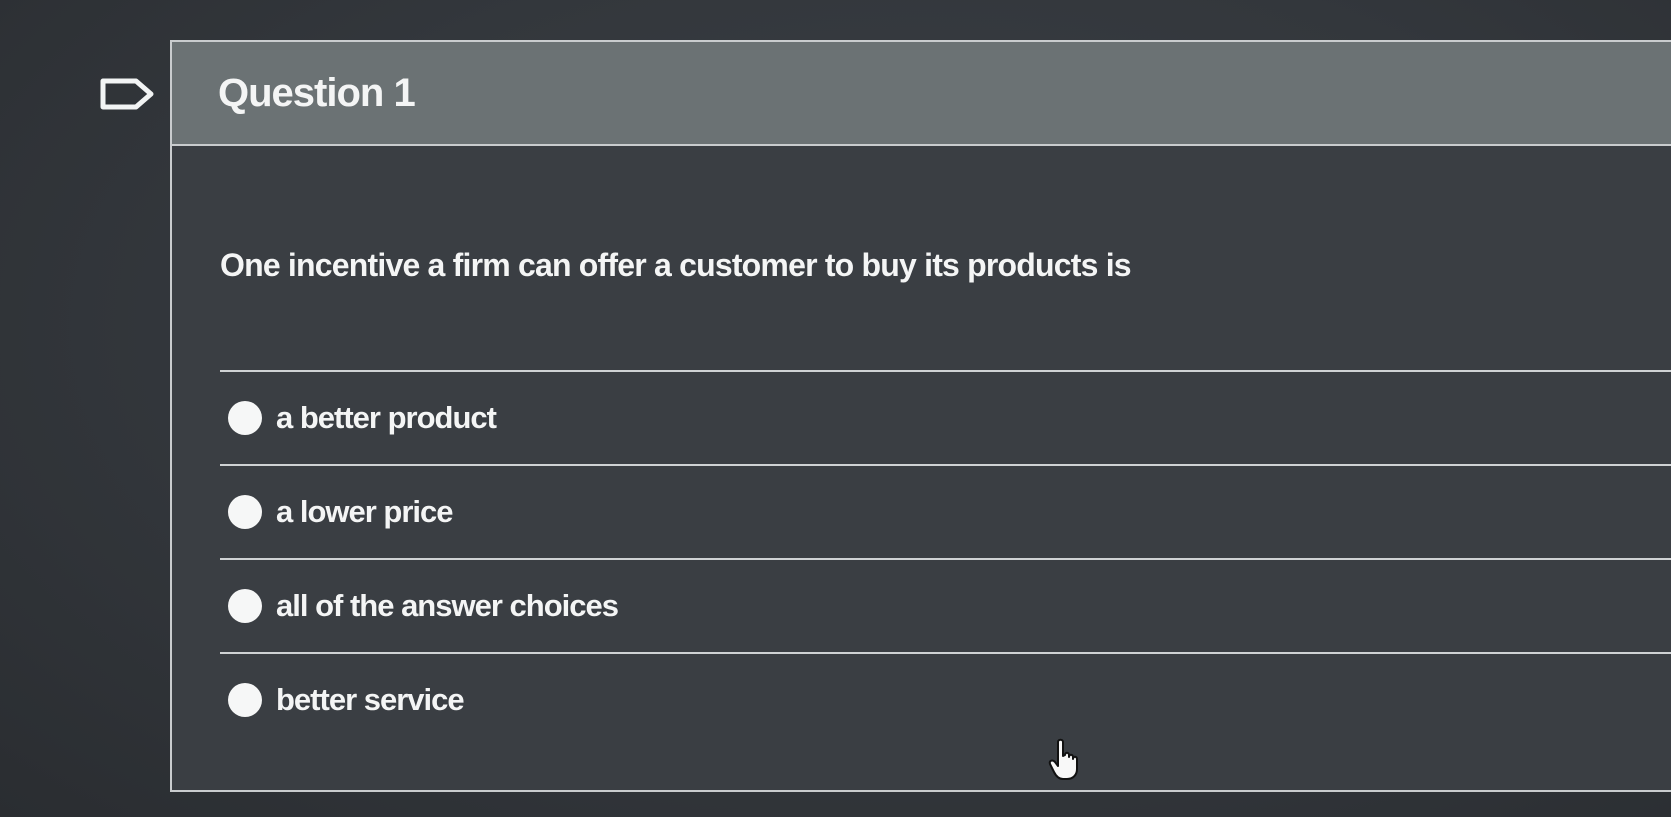 The image size is (1671, 817). I want to click on question-title: Question 1, so click(317, 92).